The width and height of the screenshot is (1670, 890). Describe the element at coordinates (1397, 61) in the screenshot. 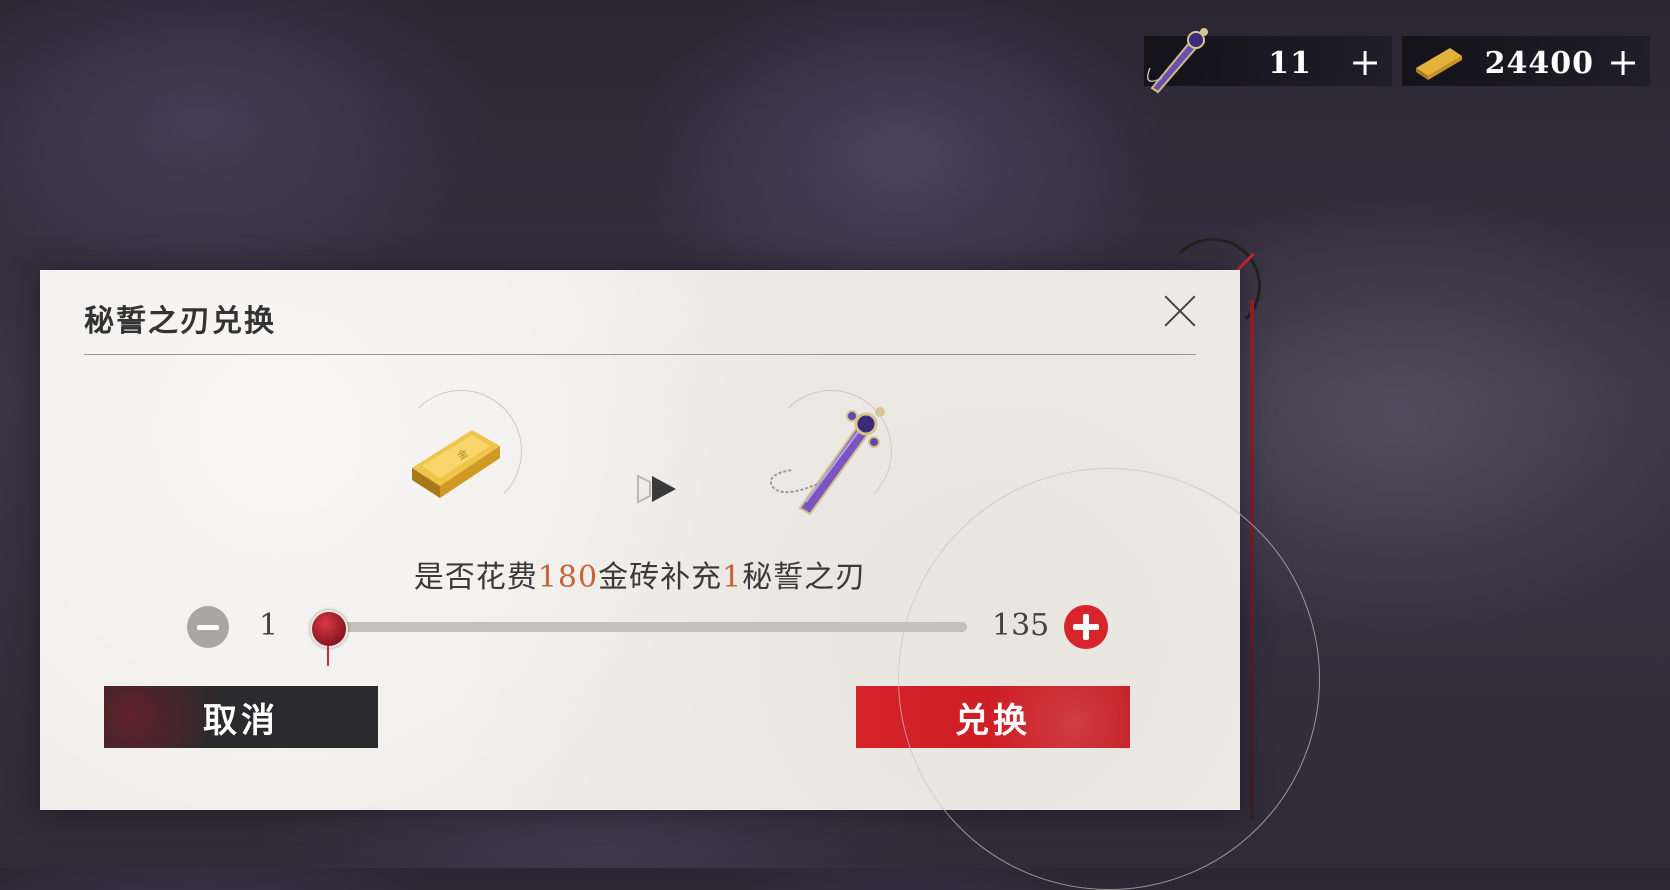

I see `currency-bar: 11 + 24400 +` at that location.